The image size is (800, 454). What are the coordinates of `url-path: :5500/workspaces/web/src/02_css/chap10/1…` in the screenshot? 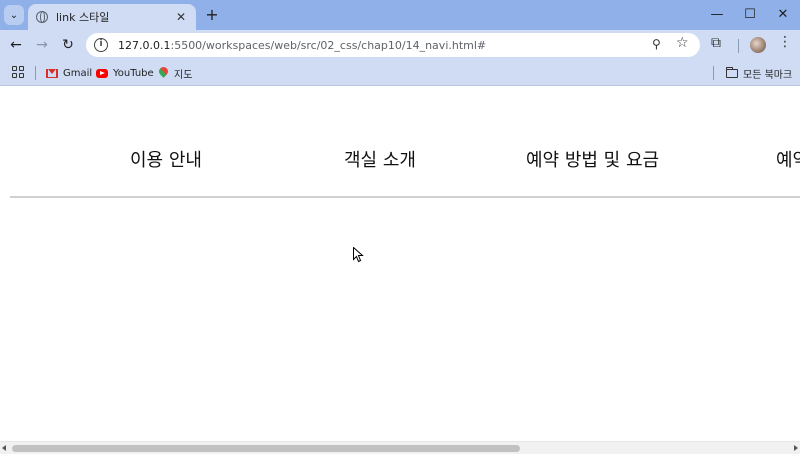 It's located at (328, 45).